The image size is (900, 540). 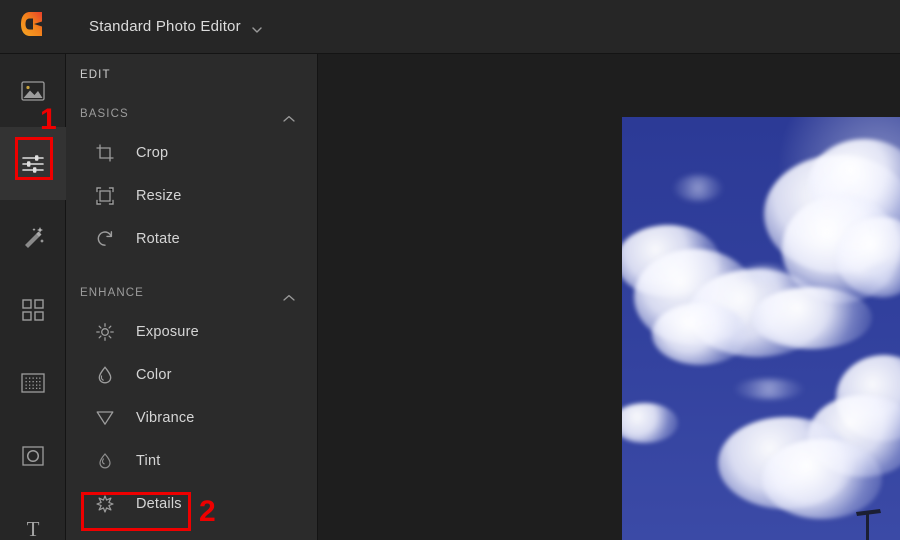 What do you see at coordinates (165, 26) in the screenshot?
I see `document-title-label: Standard Photo Editor` at bounding box center [165, 26].